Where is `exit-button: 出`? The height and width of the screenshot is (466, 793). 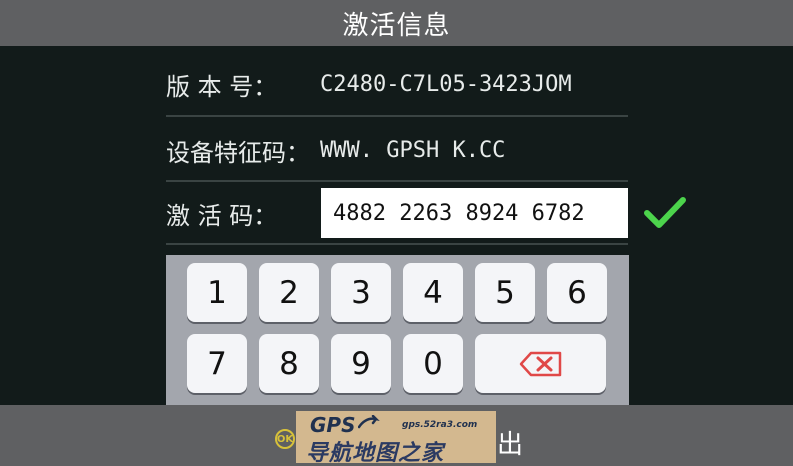 exit-button: 出 is located at coordinates (510, 442).